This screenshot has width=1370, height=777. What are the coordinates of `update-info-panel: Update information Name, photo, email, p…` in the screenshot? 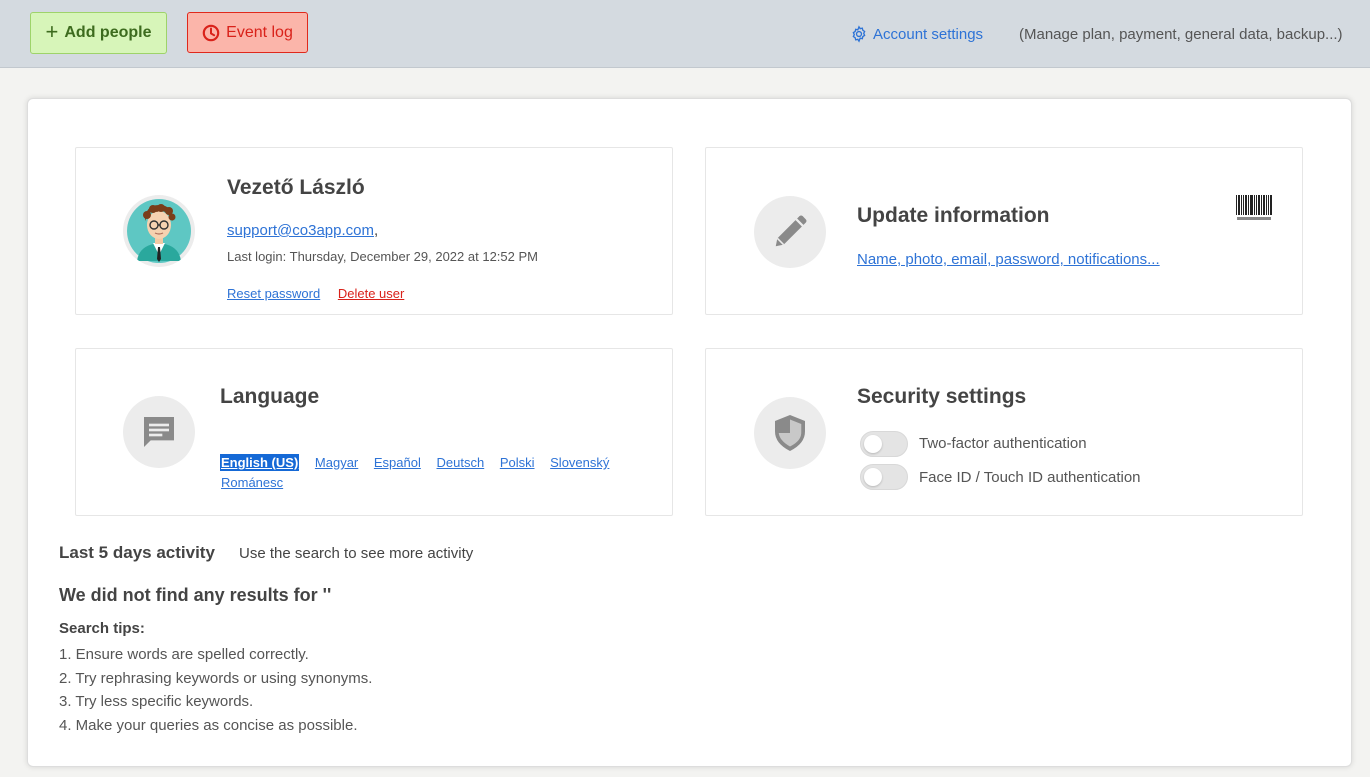 It's located at (1004, 231).